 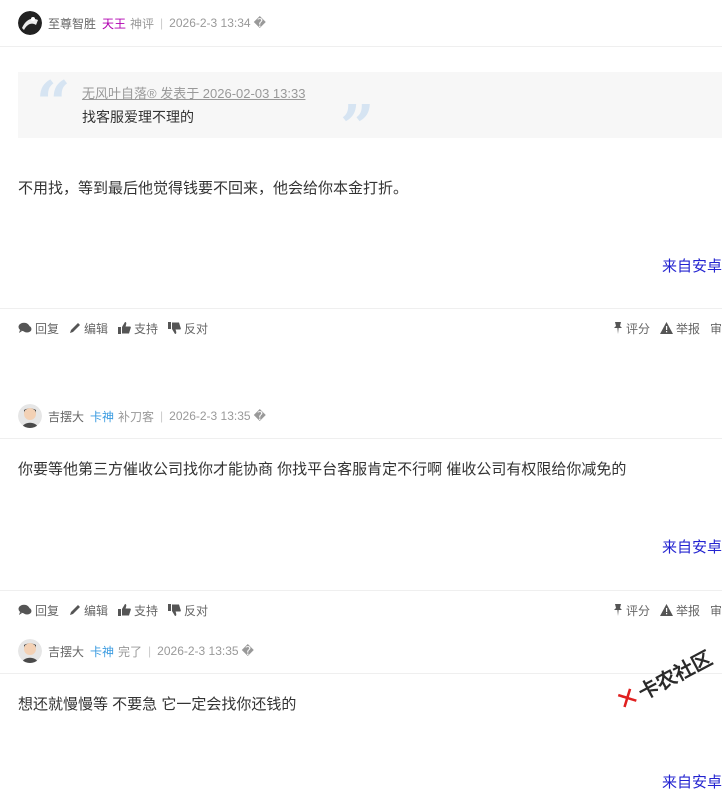 What do you see at coordinates (361, 651) in the screenshot?
I see `post-header: 吉摆大 卡神 完了 | 2026-2-3 13:35 �` at bounding box center [361, 651].